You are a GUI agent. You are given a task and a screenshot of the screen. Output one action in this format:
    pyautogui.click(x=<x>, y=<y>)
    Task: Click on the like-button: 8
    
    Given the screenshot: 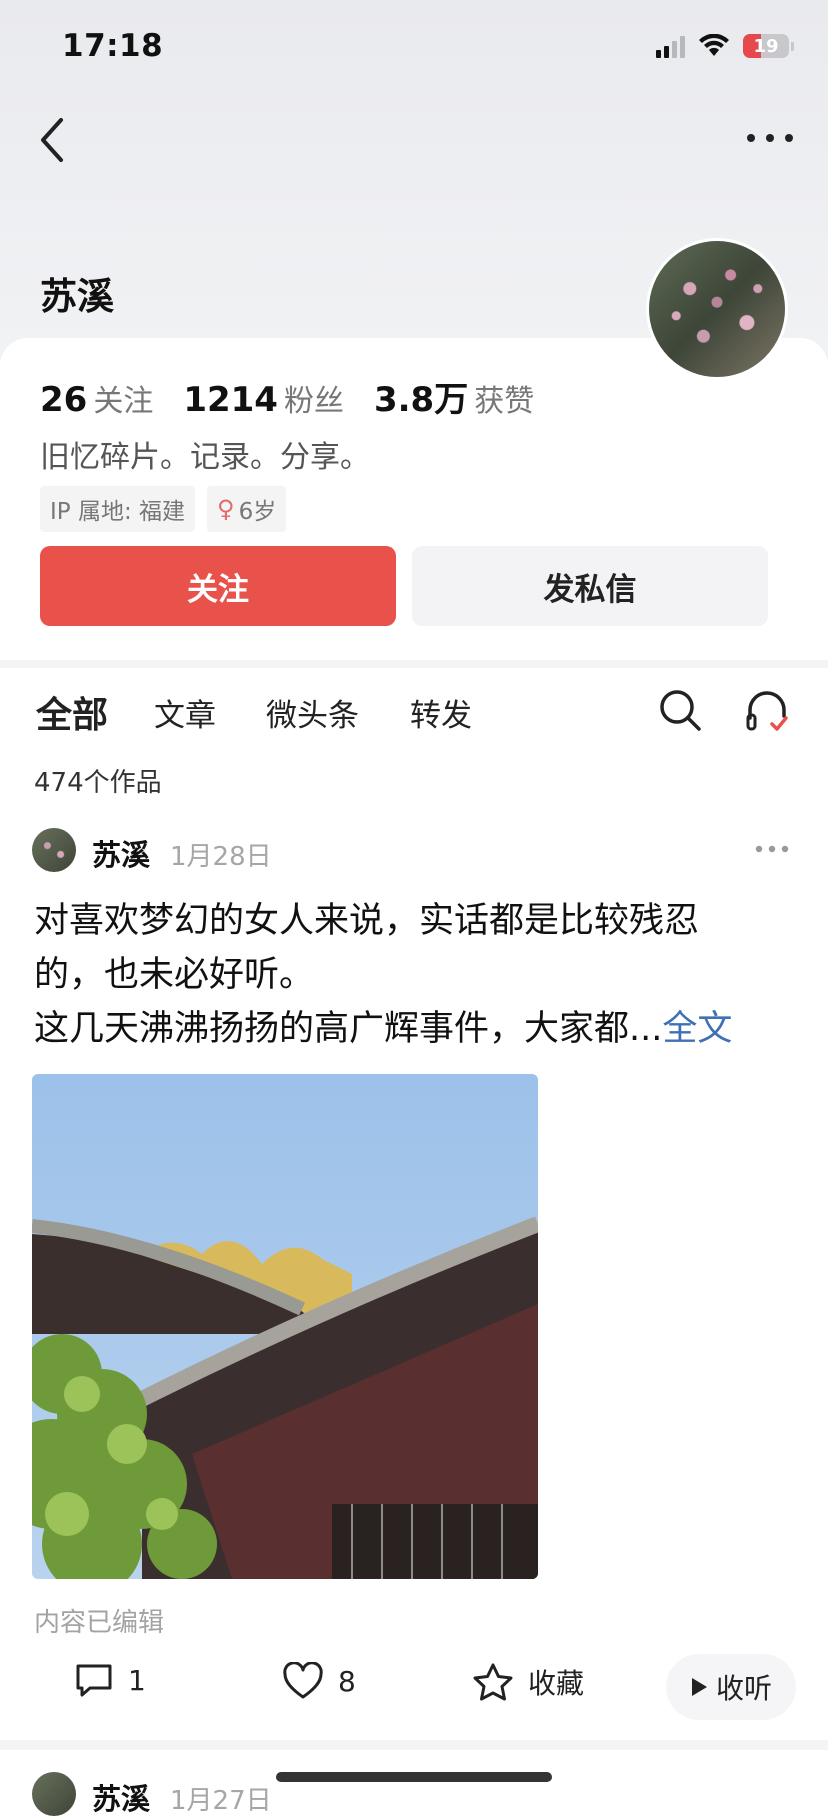 What is the action you would take?
    pyautogui.click(x=319, y=1681)
    